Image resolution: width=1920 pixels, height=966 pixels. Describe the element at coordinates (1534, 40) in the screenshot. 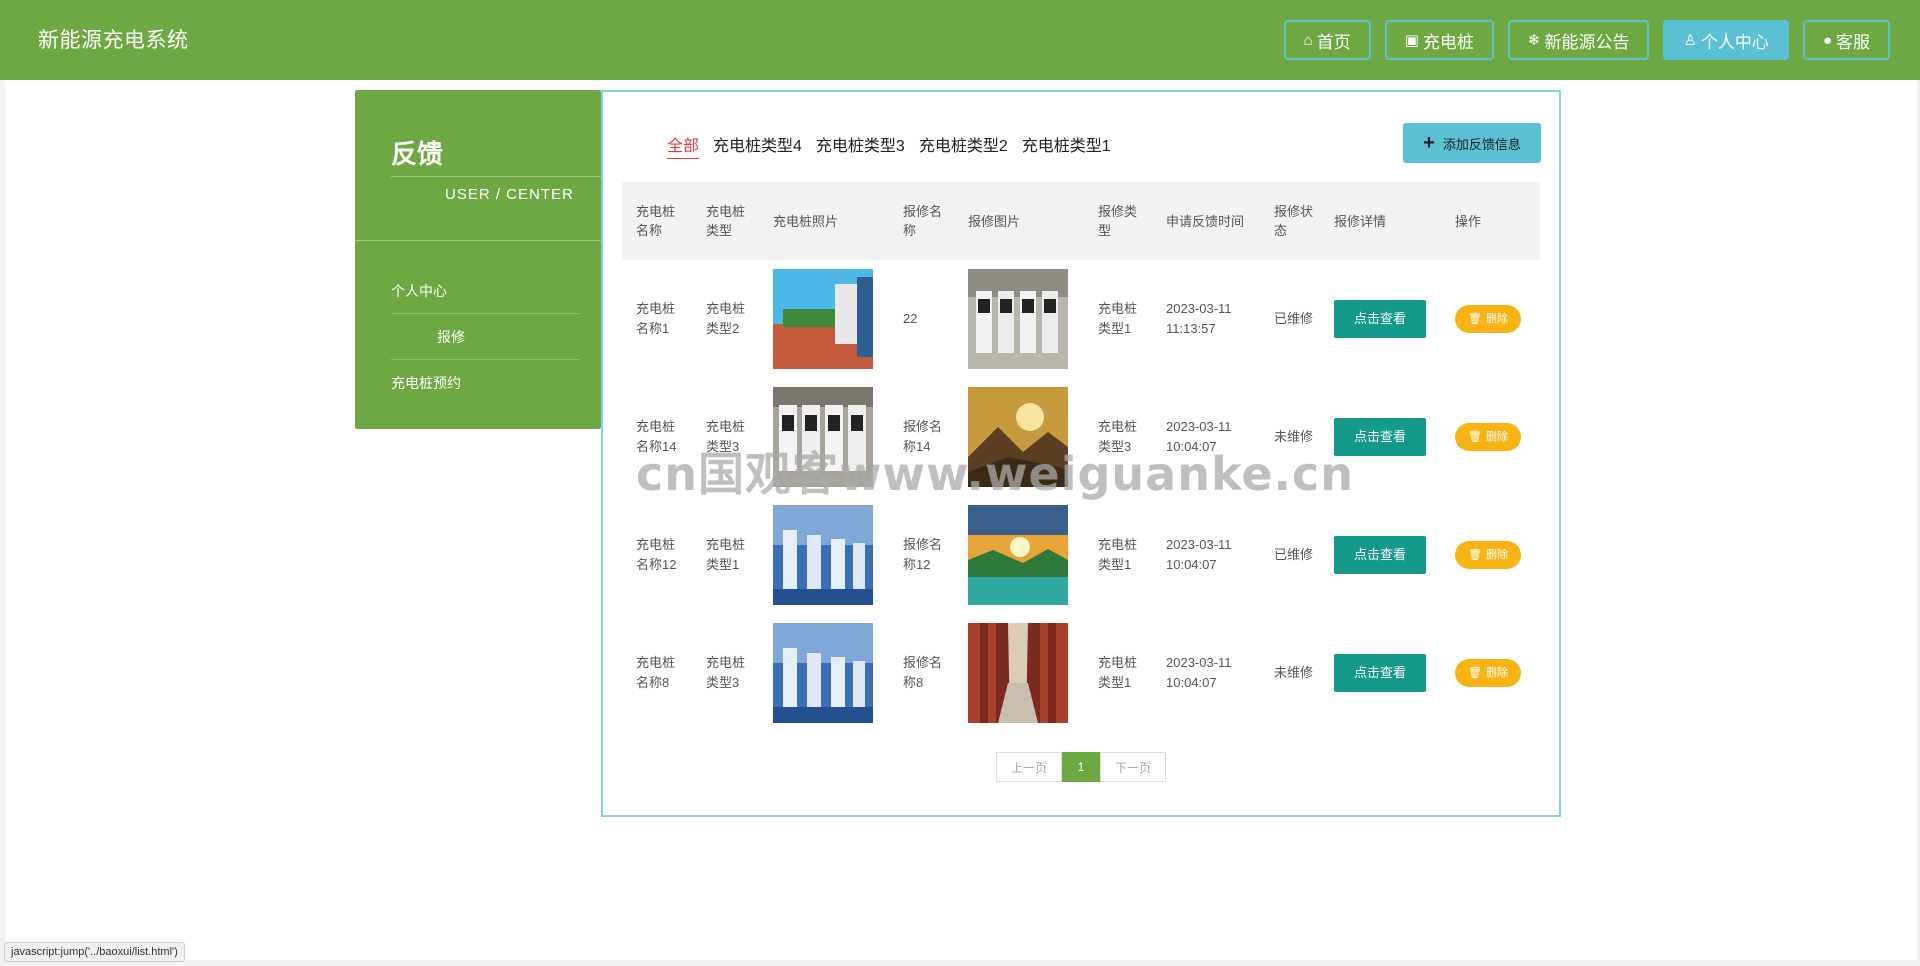

I see `snowflake-icon: ❄` at that location.